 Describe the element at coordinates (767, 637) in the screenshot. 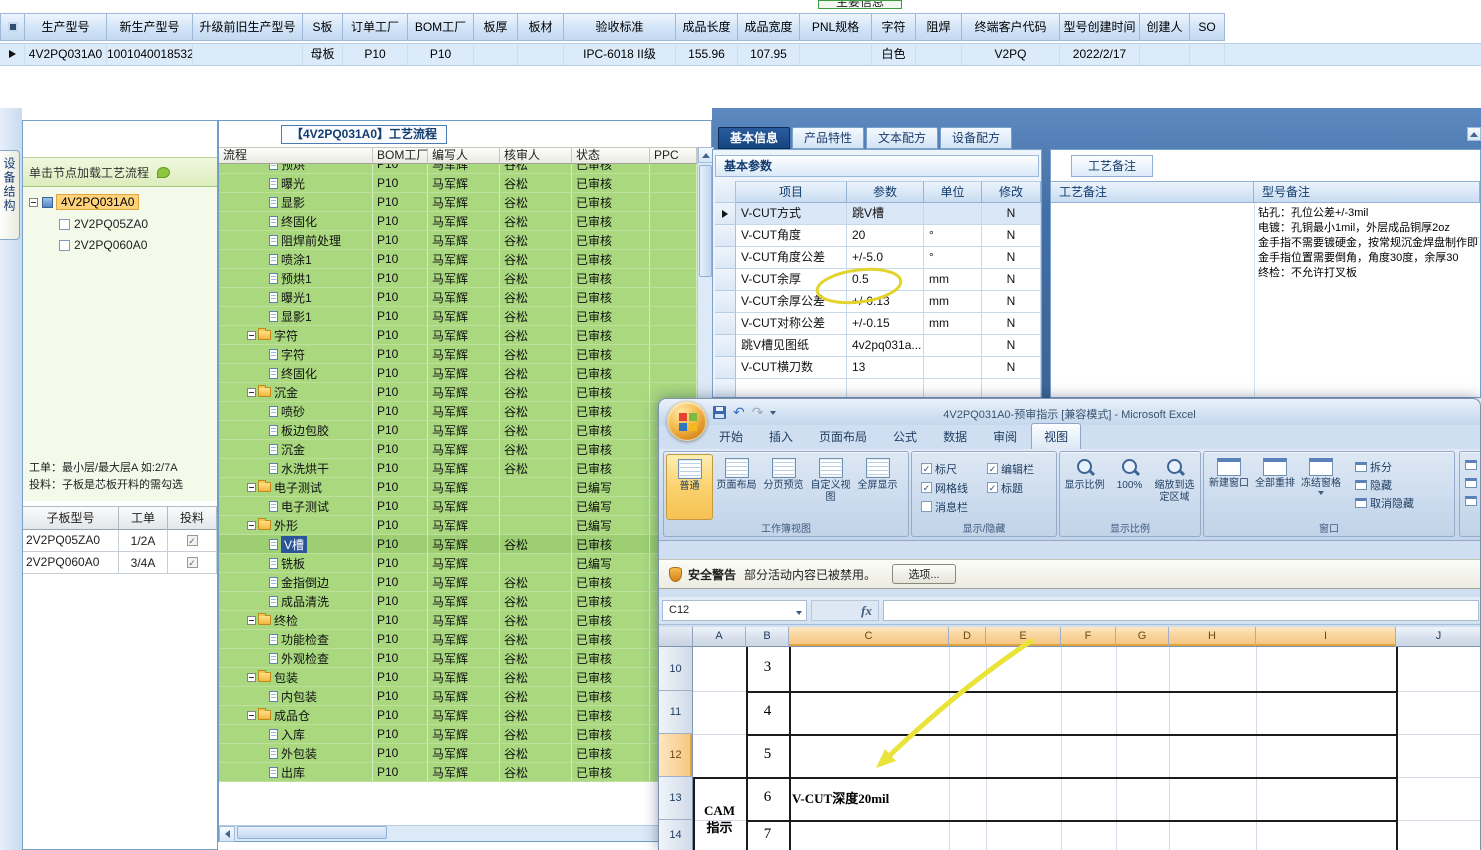

I see `column-header-B: B` at that location.